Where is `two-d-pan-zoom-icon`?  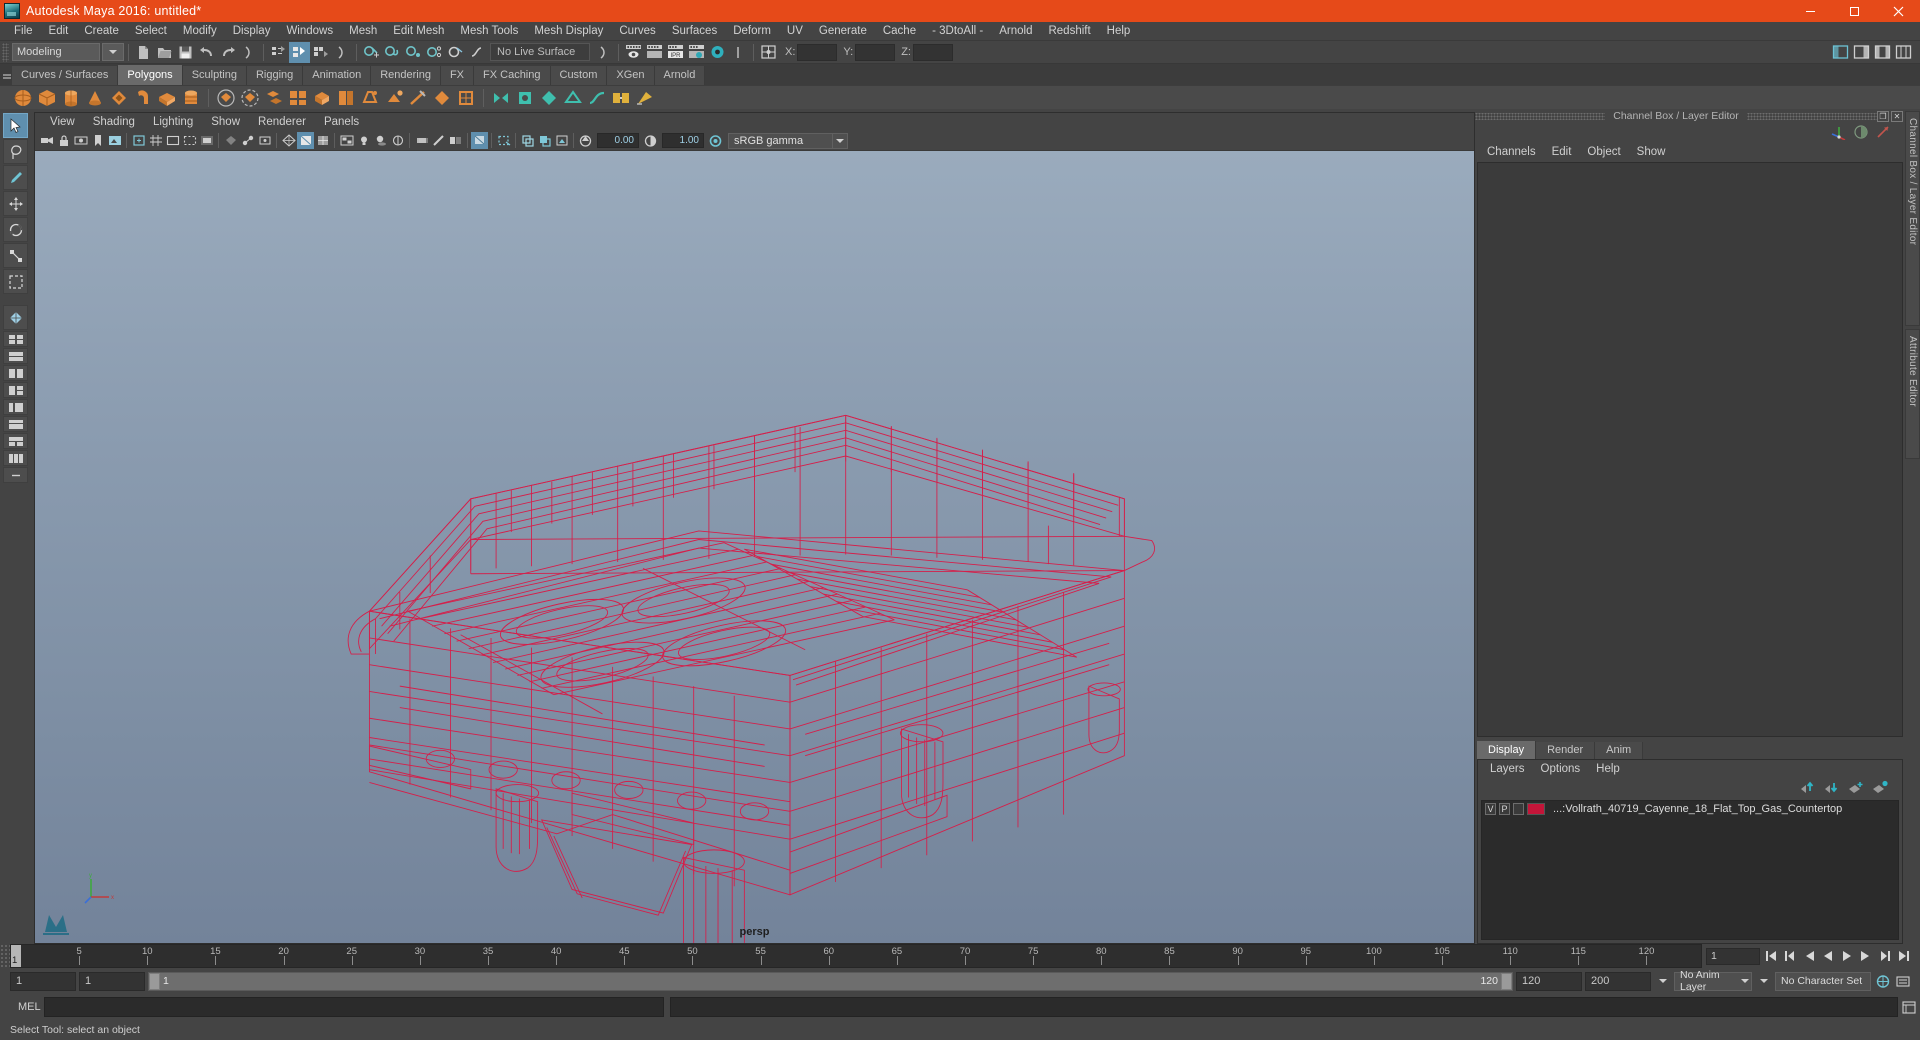
two-d-pan-zoom-icon is located at coordinates (138, 140).